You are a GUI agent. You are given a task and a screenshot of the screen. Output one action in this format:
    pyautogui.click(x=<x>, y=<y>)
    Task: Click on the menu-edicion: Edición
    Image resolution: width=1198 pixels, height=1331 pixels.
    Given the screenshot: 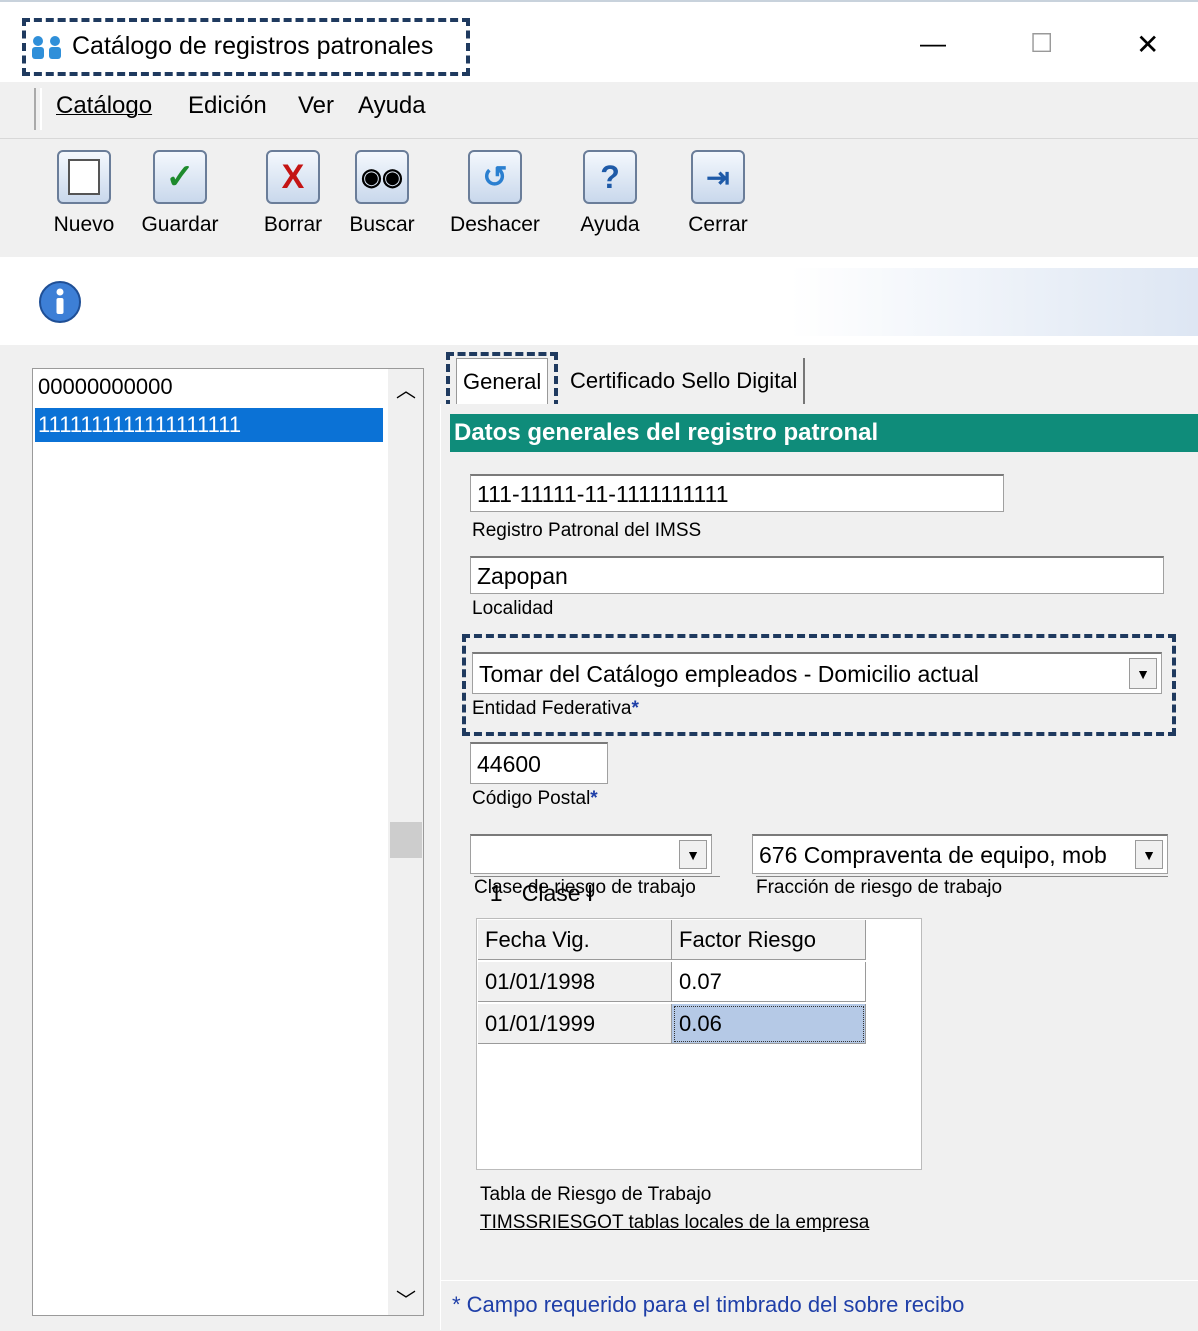 What is the action you would take?
    pyautogui.click(x=227, y=106)
    